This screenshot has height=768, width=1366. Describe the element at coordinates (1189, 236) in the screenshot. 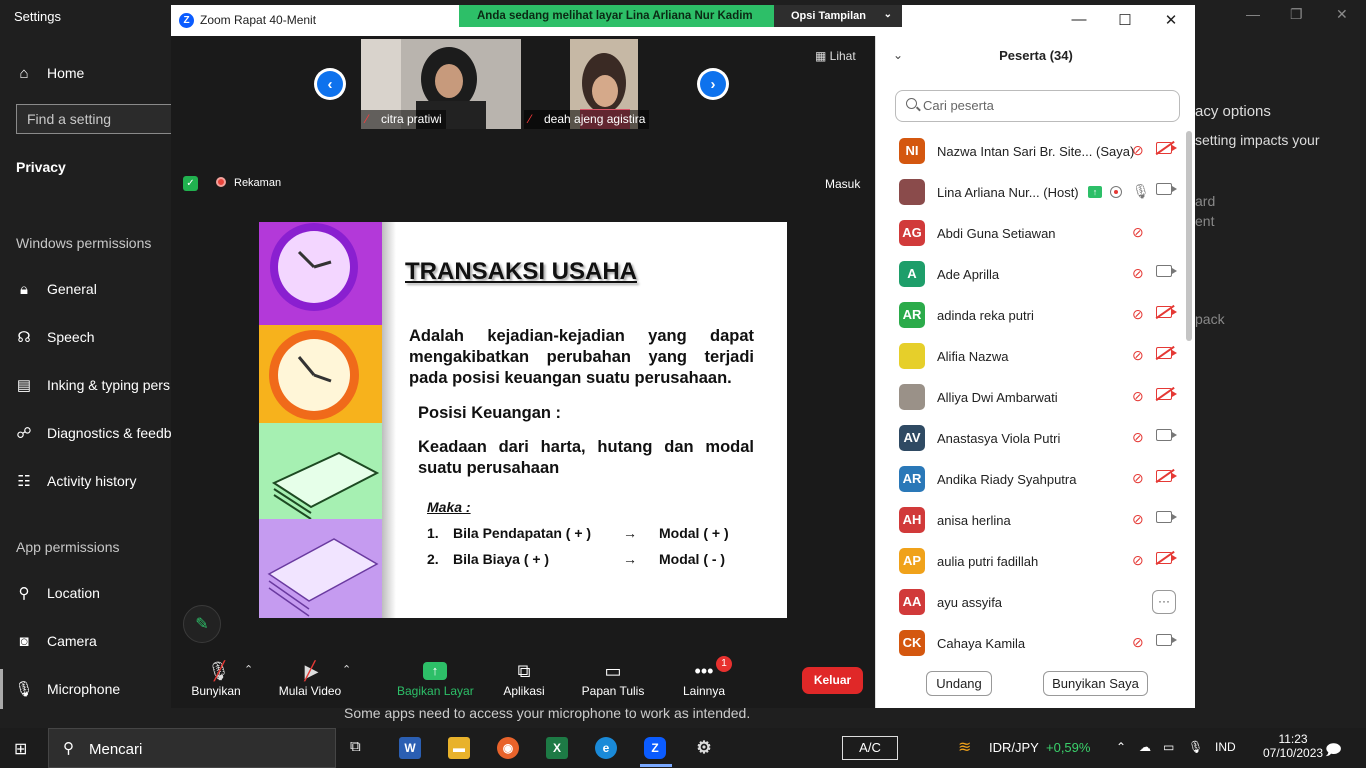

I see `scrollbar` at that location.